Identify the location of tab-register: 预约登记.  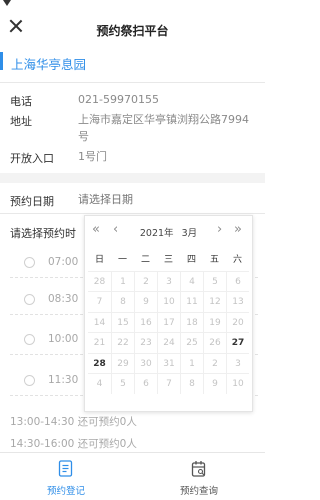
(66, 476).